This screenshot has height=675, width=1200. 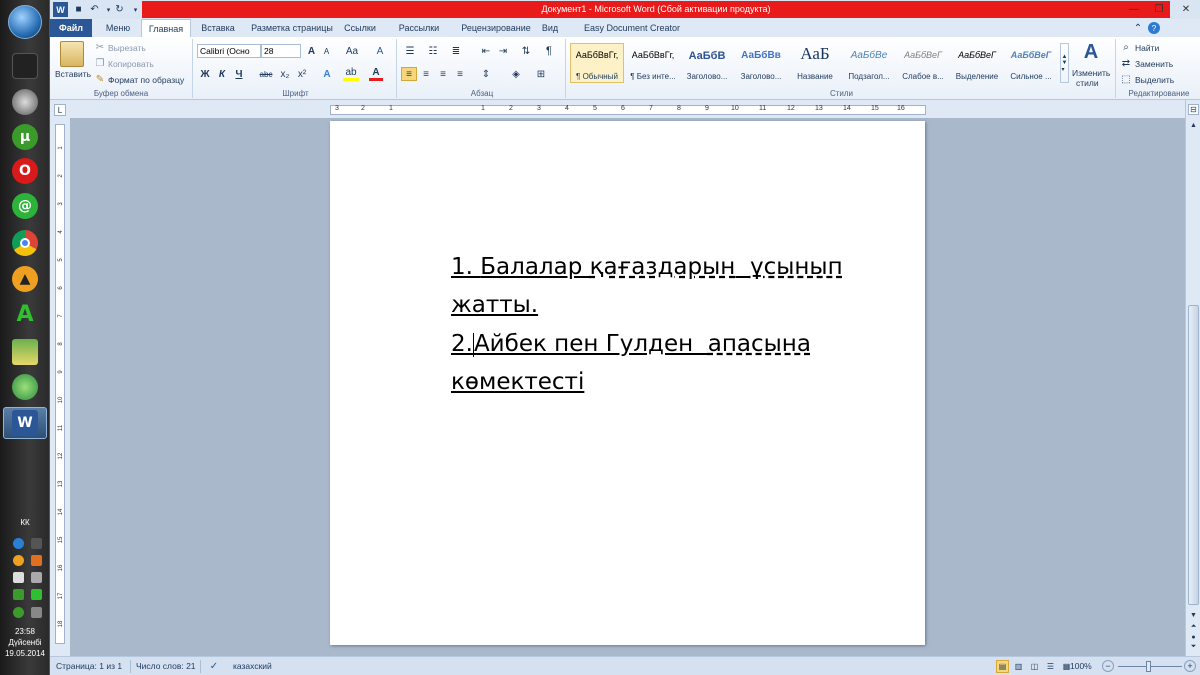 I want to click on bold-button: Ж, so click(x=205, y=74).